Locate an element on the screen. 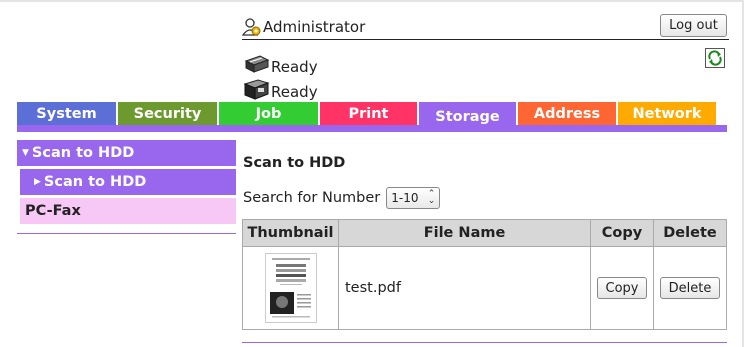 Image resolution: width=744 pixels, height=347 pixels. search-row: Search for Number 1-10 ⌃ ⌄ is located at coordinates (342, 198).